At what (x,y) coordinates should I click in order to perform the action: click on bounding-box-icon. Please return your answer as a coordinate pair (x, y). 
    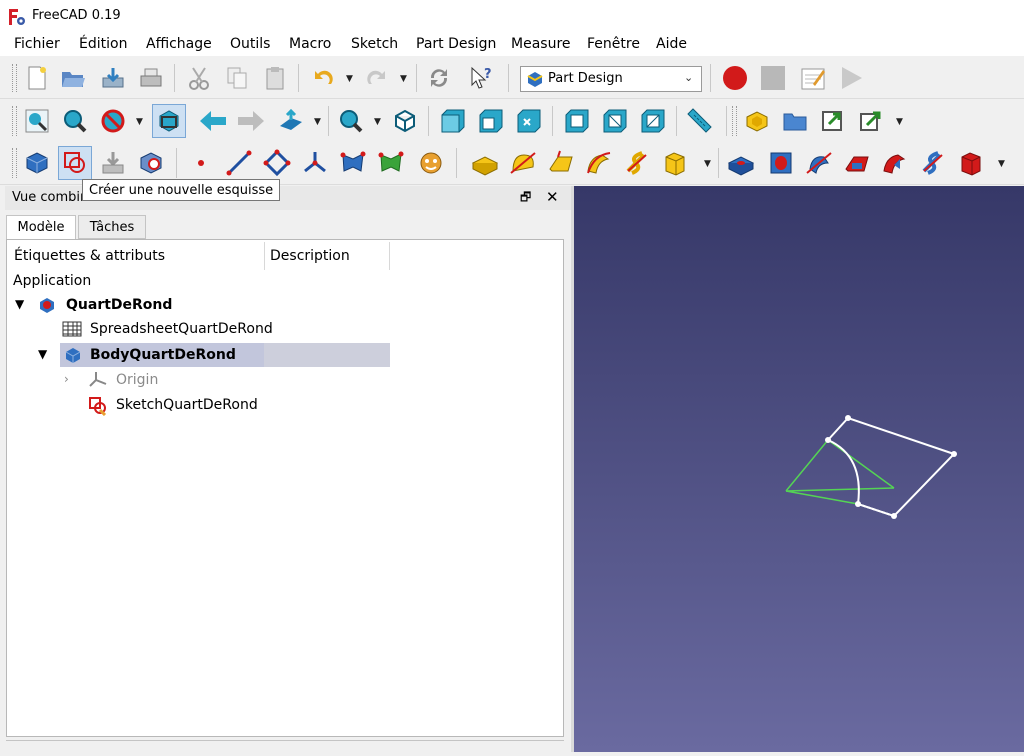
    Looking at the image, I should click on (169, 121).